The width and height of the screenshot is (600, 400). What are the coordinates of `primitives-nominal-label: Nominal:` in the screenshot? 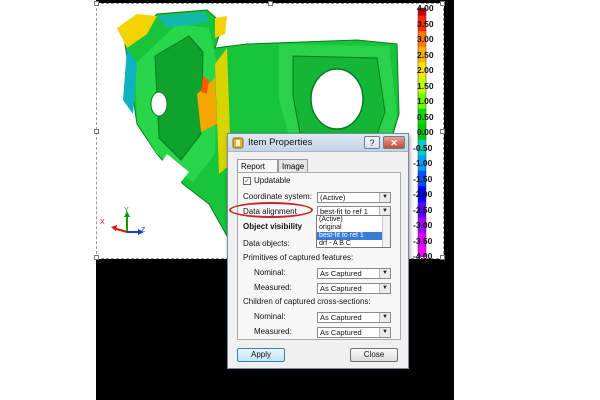 It's located at (270, 272).